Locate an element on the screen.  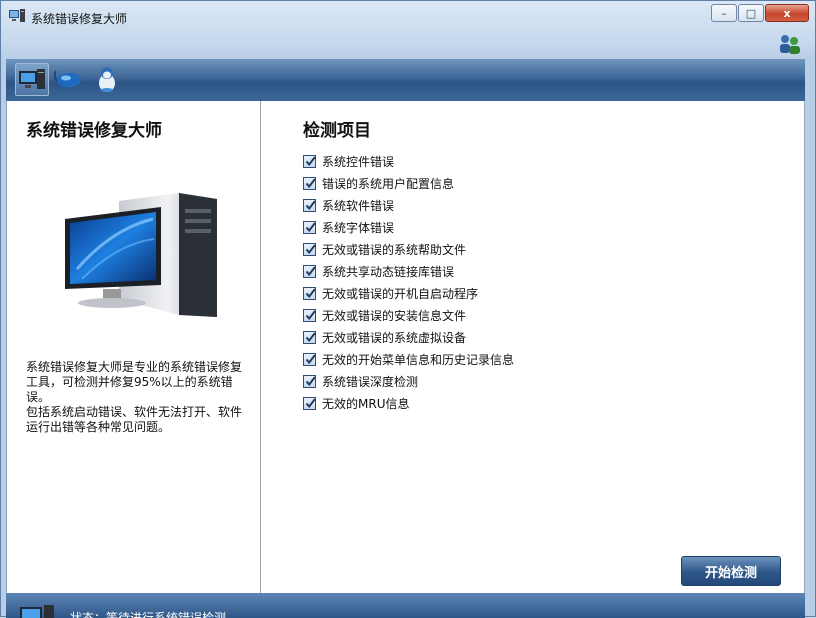
check-item: 无效或错误的安装信息文件 is located at coordinates (408, 315).